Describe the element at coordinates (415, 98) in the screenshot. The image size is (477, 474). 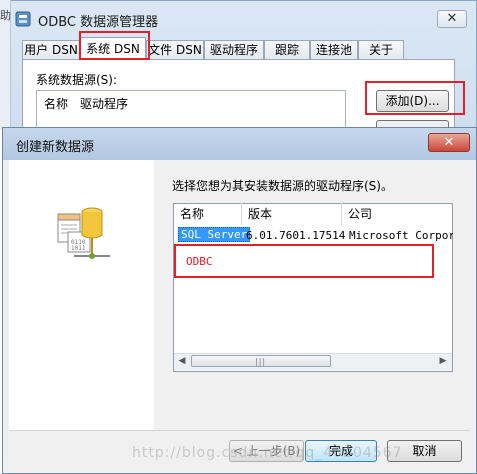
I see `highlight-box-add` at that location.